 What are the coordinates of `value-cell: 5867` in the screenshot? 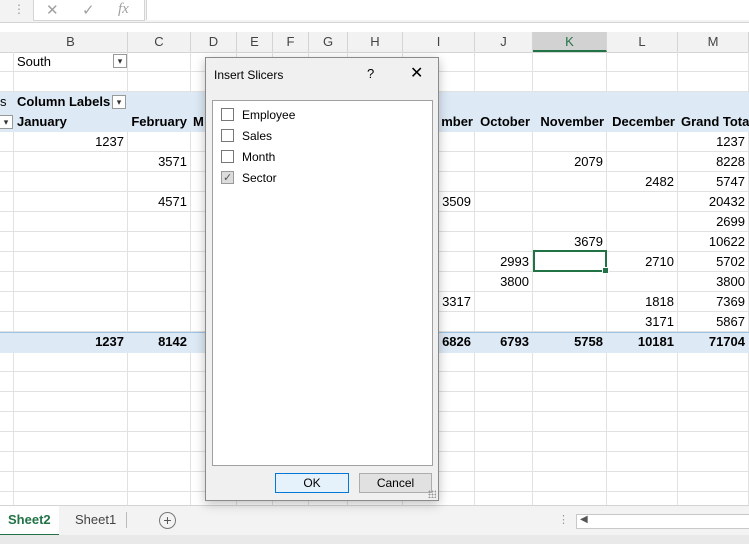 It's located at (711, 322).